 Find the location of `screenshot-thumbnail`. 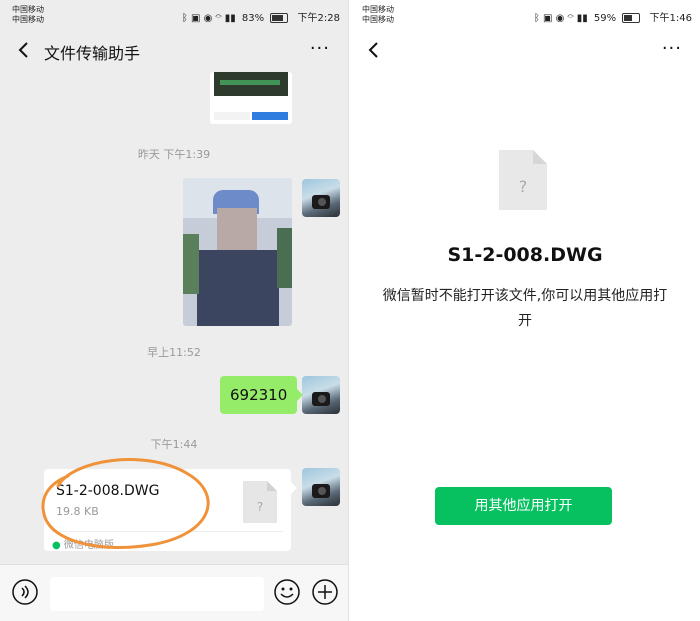

screenshot-thumbnail is located at coordinates (251, 84).